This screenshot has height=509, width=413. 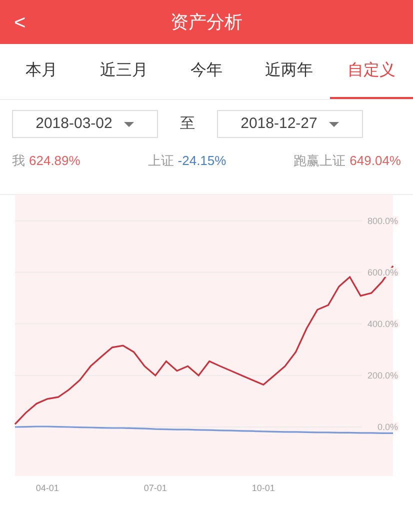 What do you see at coordinates (371, 71) in the screenshot?
I see `period-tab: 自定义` at bounding box center [371, 71].